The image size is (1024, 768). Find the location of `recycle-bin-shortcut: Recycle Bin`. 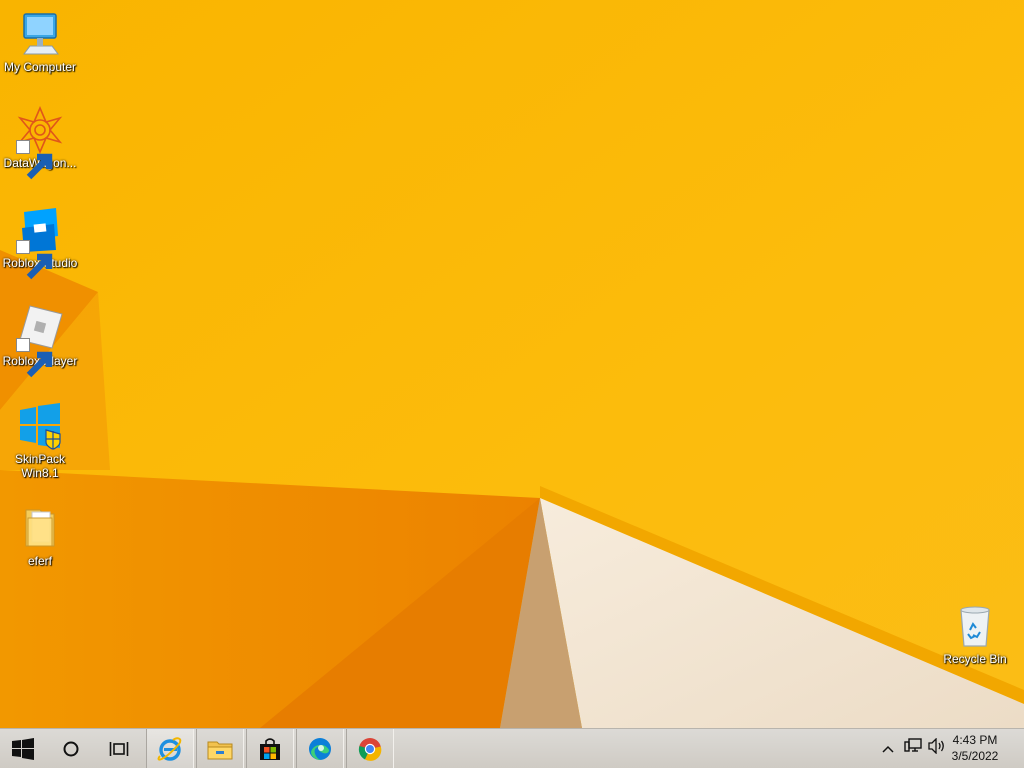

recycle-bin-shortcut: Recycle Bin is located at coordinates (975, 634).